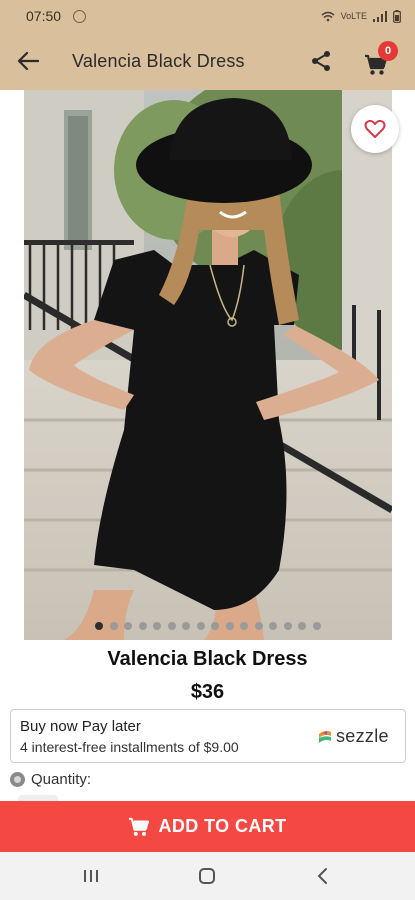 This screenshot has height=900, width=415. I want to click on quantity-row: Quantity:, so click(50, 779).